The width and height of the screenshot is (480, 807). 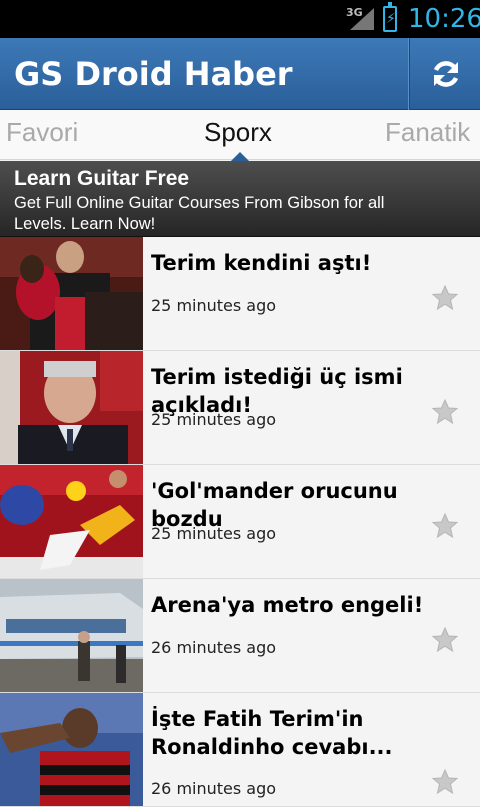 I want to click on app-title: GS Droid Haber, so click(x=153, y=74).